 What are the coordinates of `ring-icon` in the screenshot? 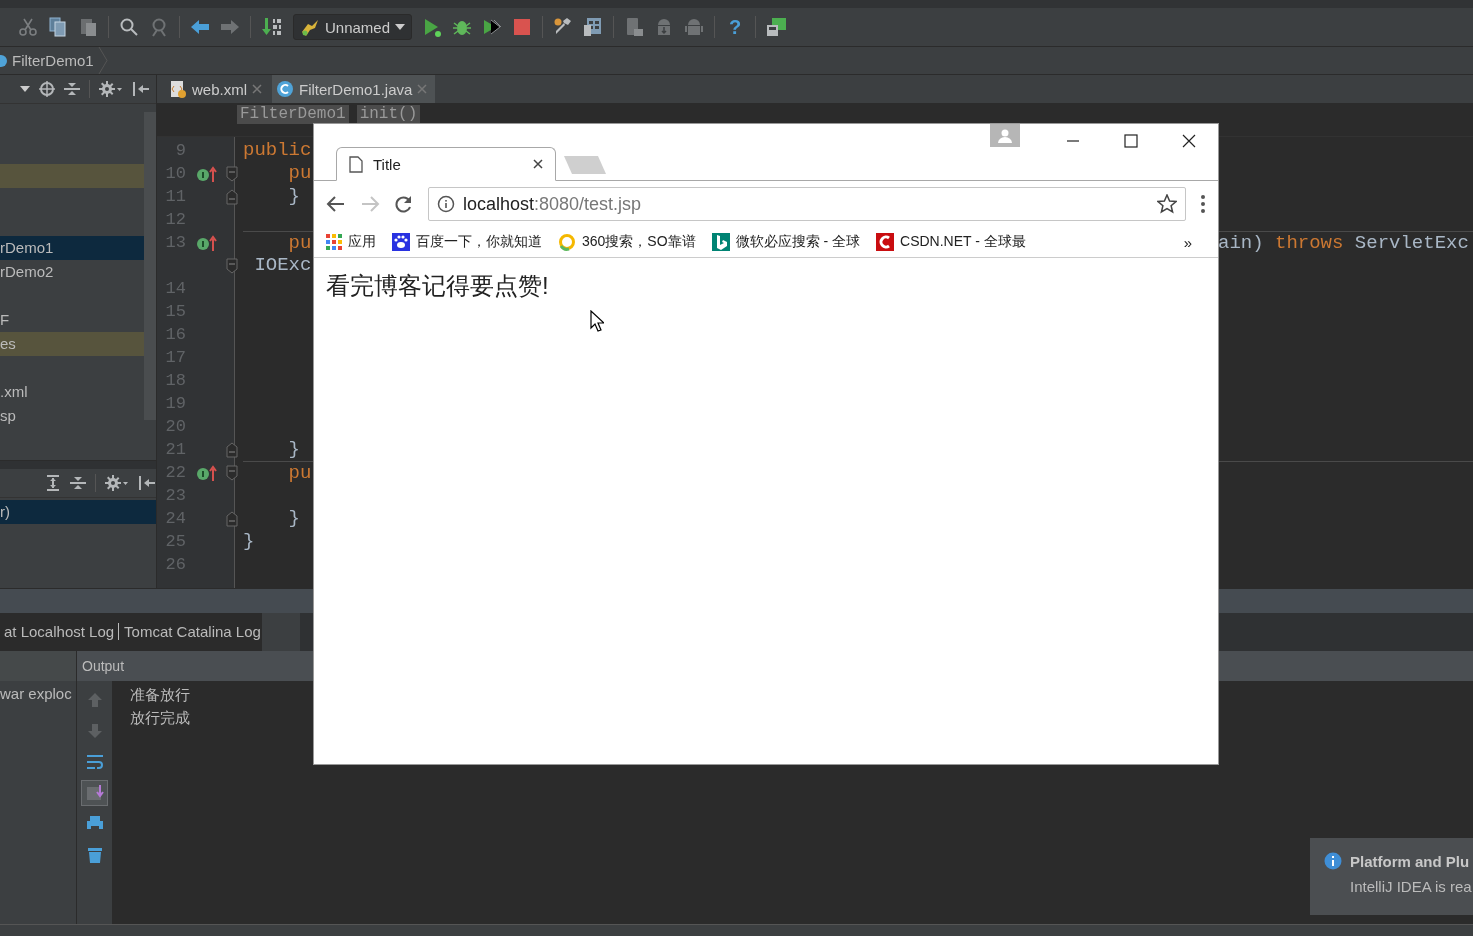 It's located at (567, 242).